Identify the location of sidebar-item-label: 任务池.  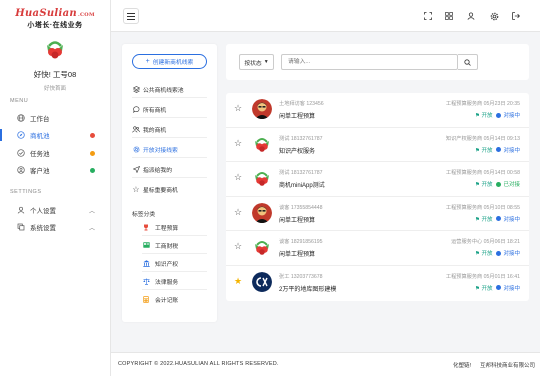
(40, 154).